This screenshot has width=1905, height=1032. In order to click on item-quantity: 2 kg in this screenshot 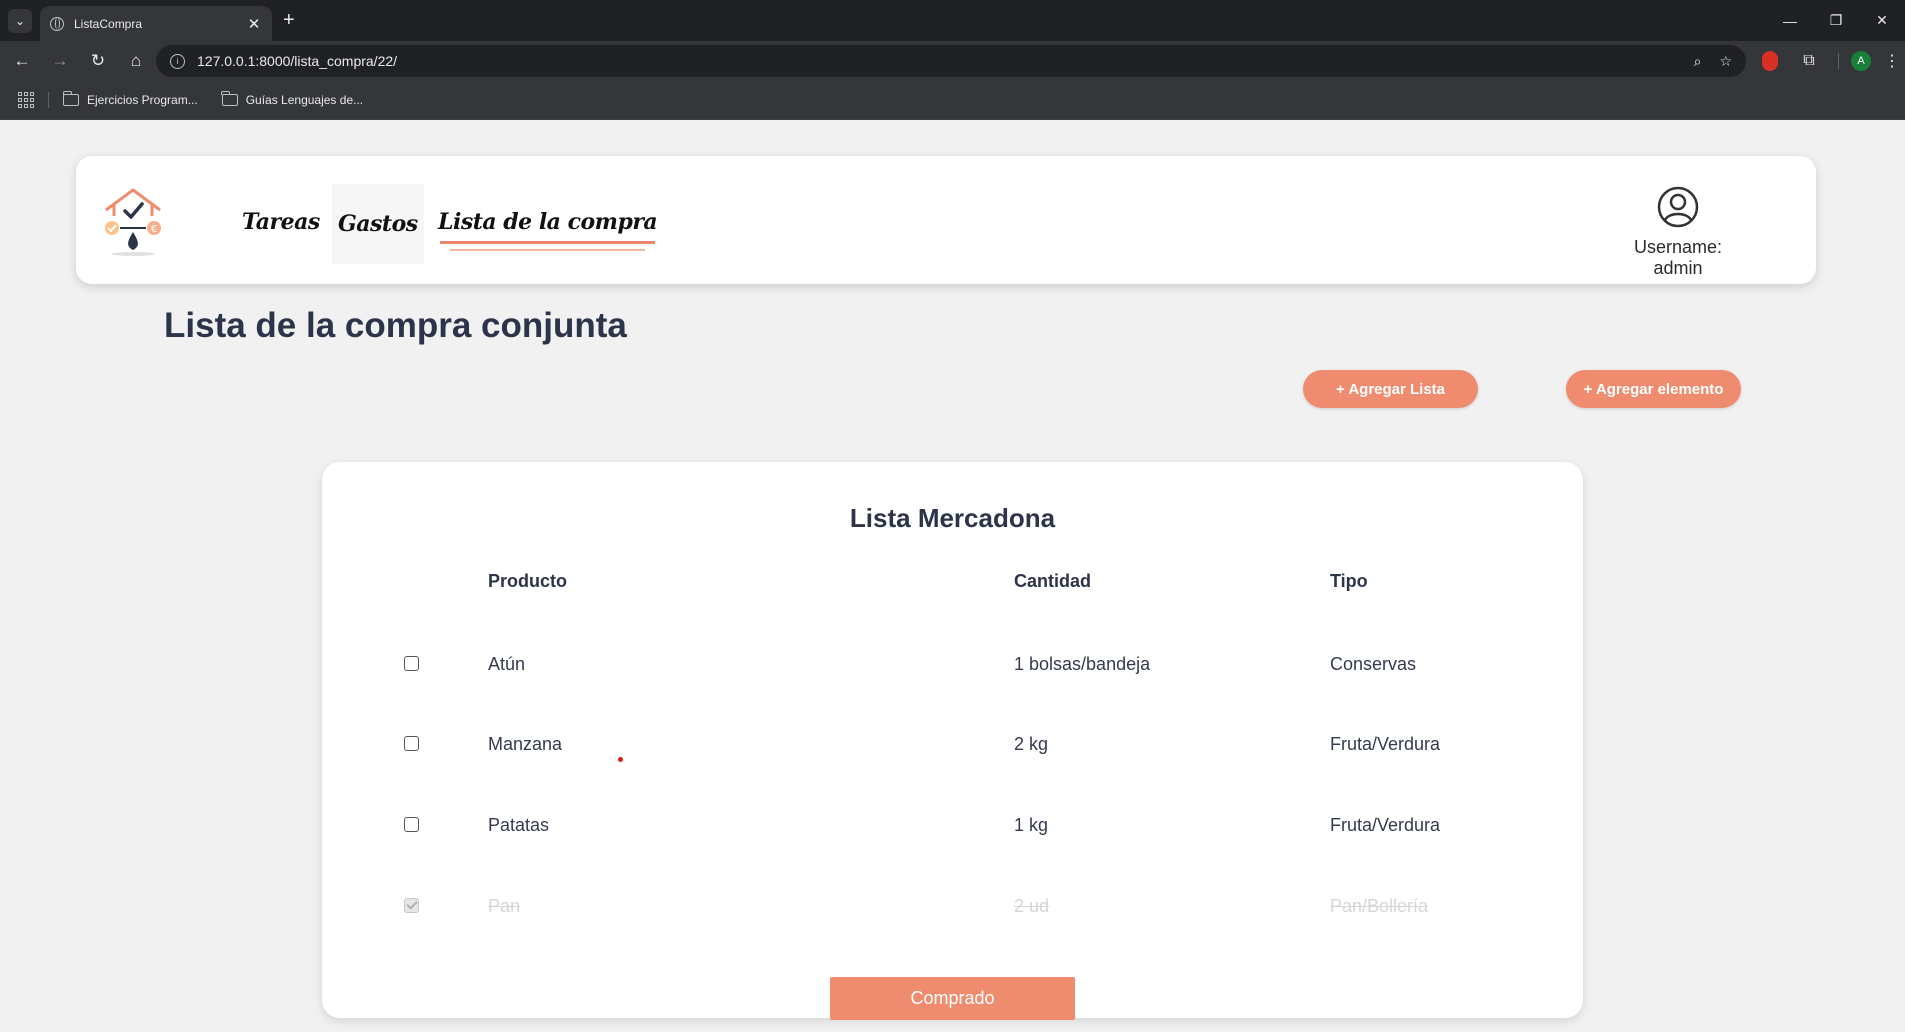, I will do `click(1031, 744)`.